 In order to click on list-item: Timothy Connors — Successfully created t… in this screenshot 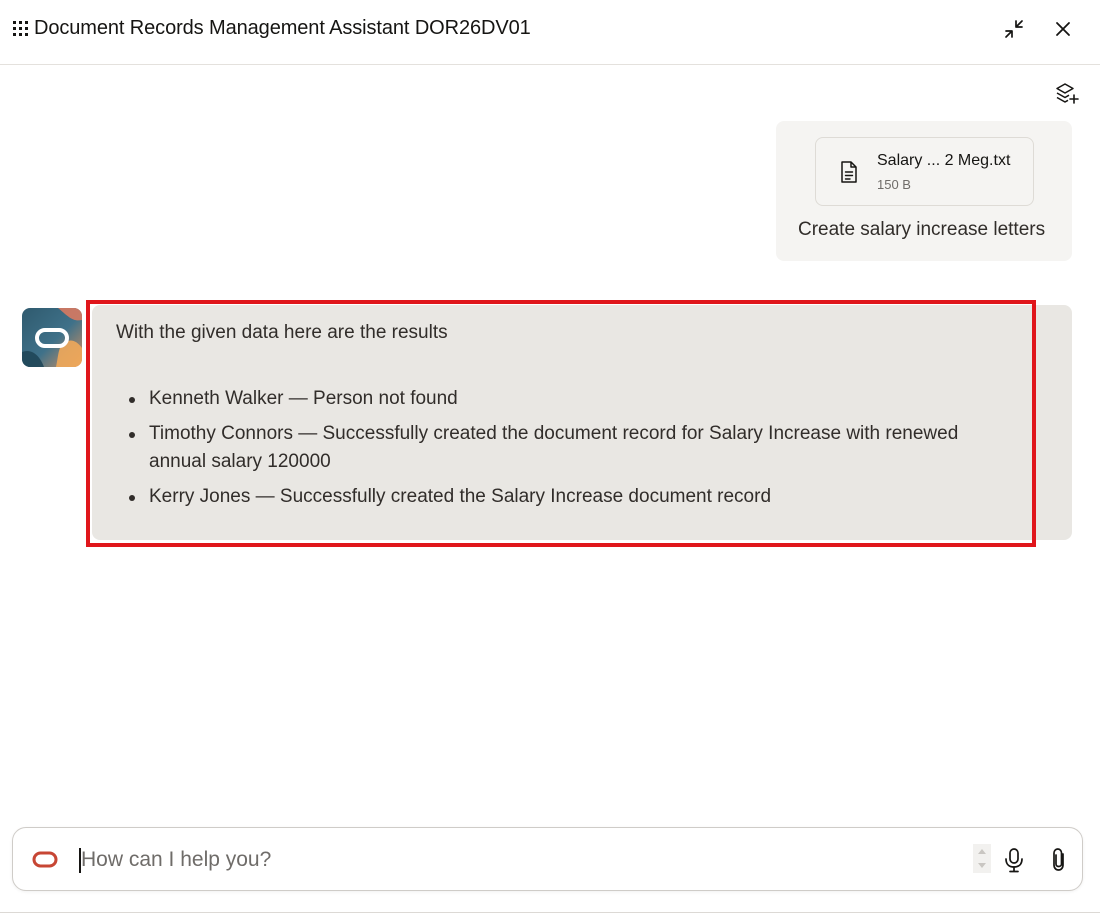, I will do `click(568, 448)`.